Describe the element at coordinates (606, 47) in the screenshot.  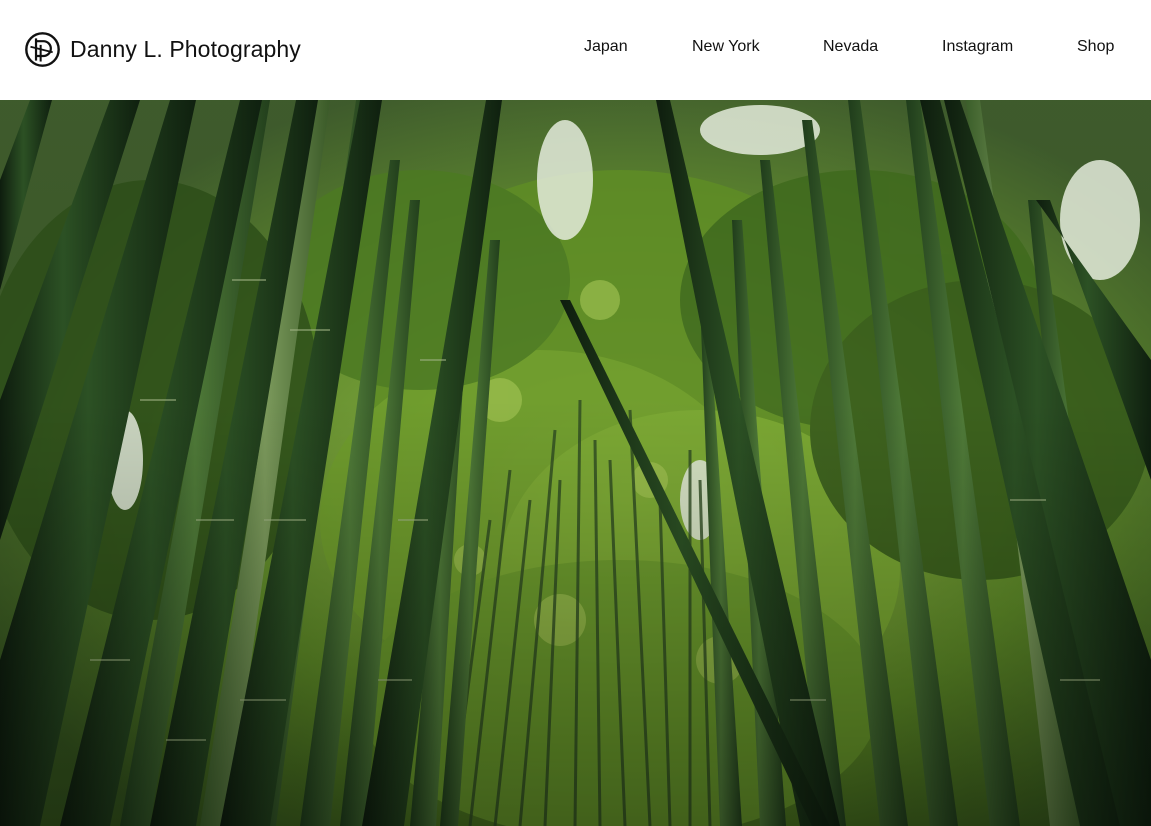
I see `nav-item-japan: Japan` at that location.